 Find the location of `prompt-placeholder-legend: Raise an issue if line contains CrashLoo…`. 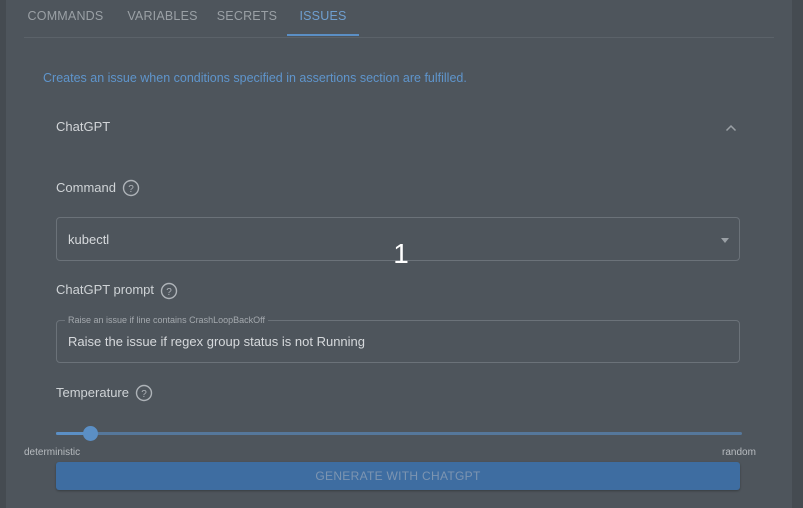

prompt-placeholder-legend: Raise an issue if line contains CrashLoo… is located at coordinates (166, 320).